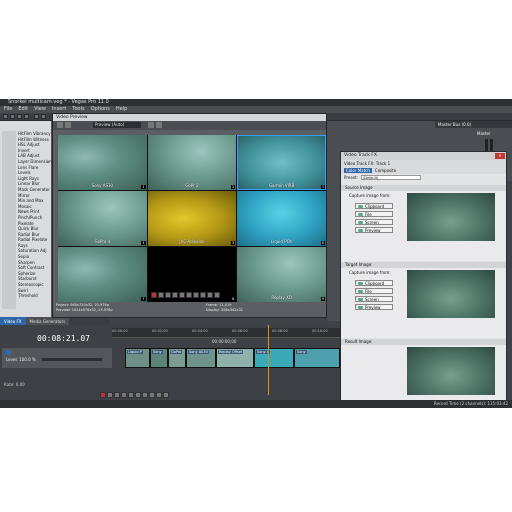 The height and width of the screenshot is (512, 512). Describe the element at coordinates (35, 296) in the screenshot. I see `fx-item: Threshold` at that location.